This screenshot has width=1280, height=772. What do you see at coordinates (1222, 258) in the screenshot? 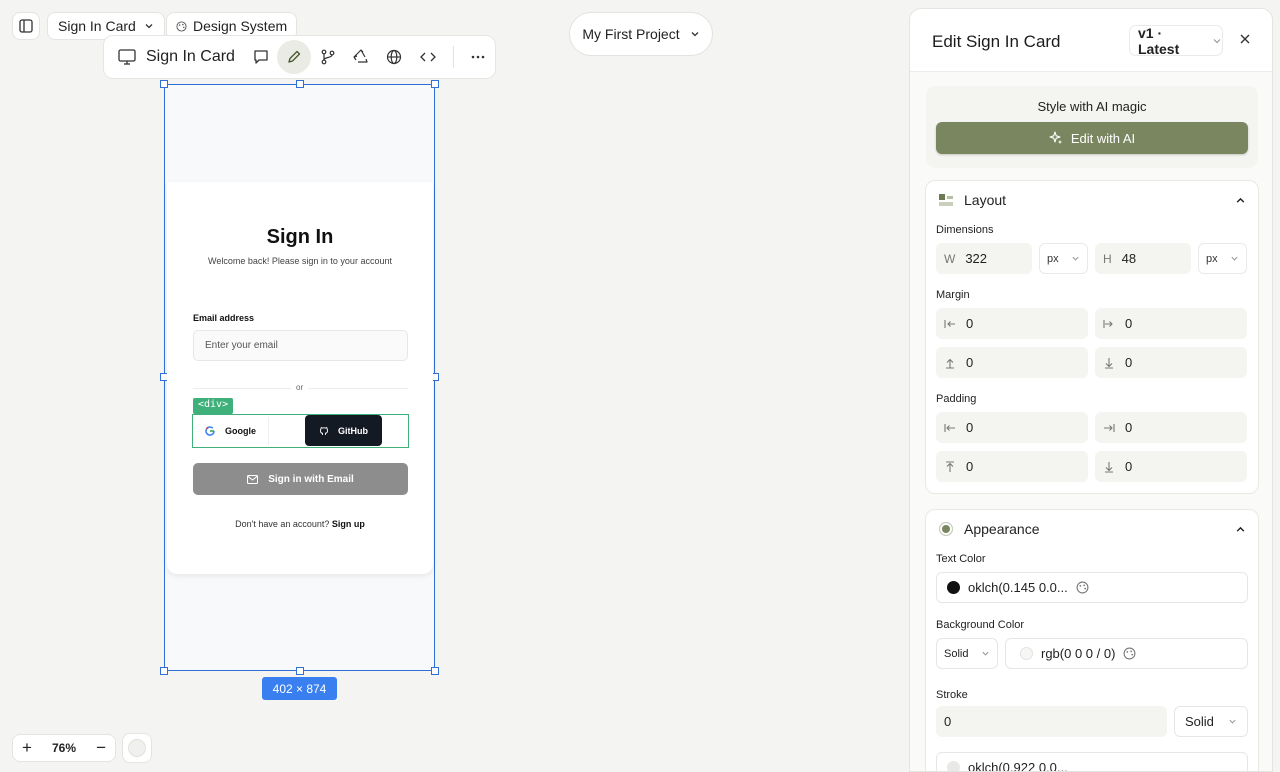
I see `height-unit-select: px` at bounding box center [1222, 258].